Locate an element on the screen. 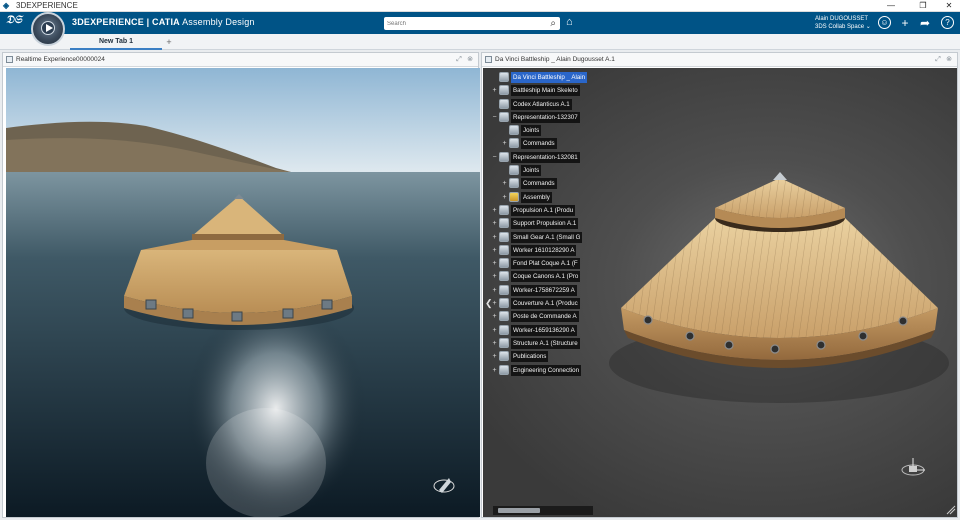  tree-node-label: Worker-1659136290 A is located at coordinates (544, 330).